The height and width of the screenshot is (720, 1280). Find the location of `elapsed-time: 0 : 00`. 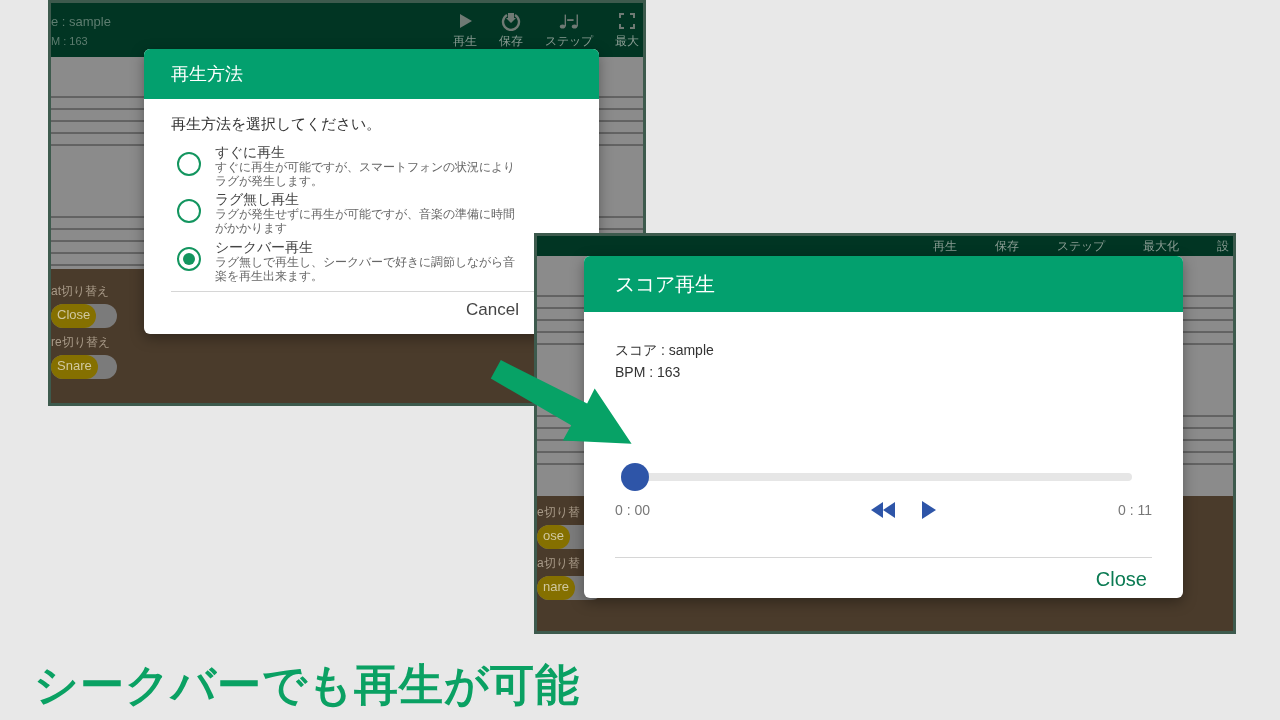

elapsed-time: 0 : 00 is located at coordinates (633, 510).